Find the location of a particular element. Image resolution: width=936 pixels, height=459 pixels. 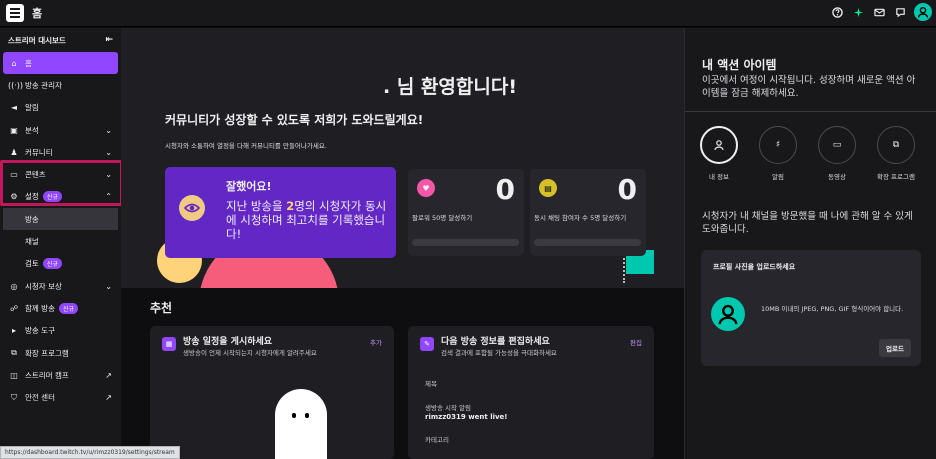

sidebar-item-label: 방송 is located at coordinates (32, 219).